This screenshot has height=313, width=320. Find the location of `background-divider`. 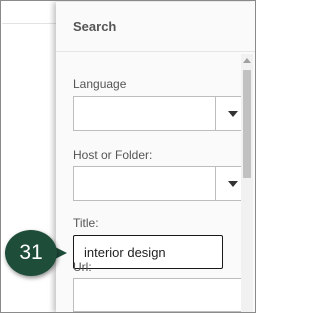

background-divider is located at coordinates (29, 23).